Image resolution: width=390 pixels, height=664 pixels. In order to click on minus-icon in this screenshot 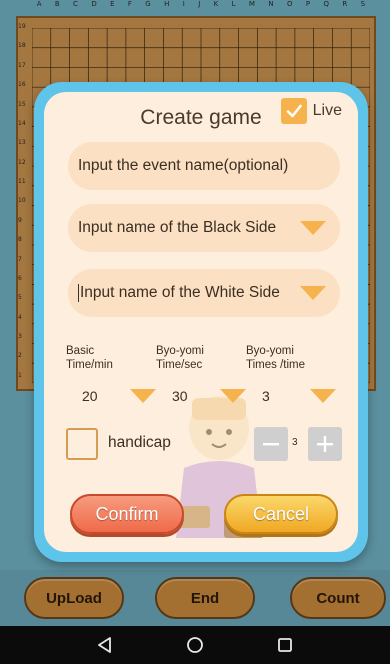, I will do `click(271, 444)`.